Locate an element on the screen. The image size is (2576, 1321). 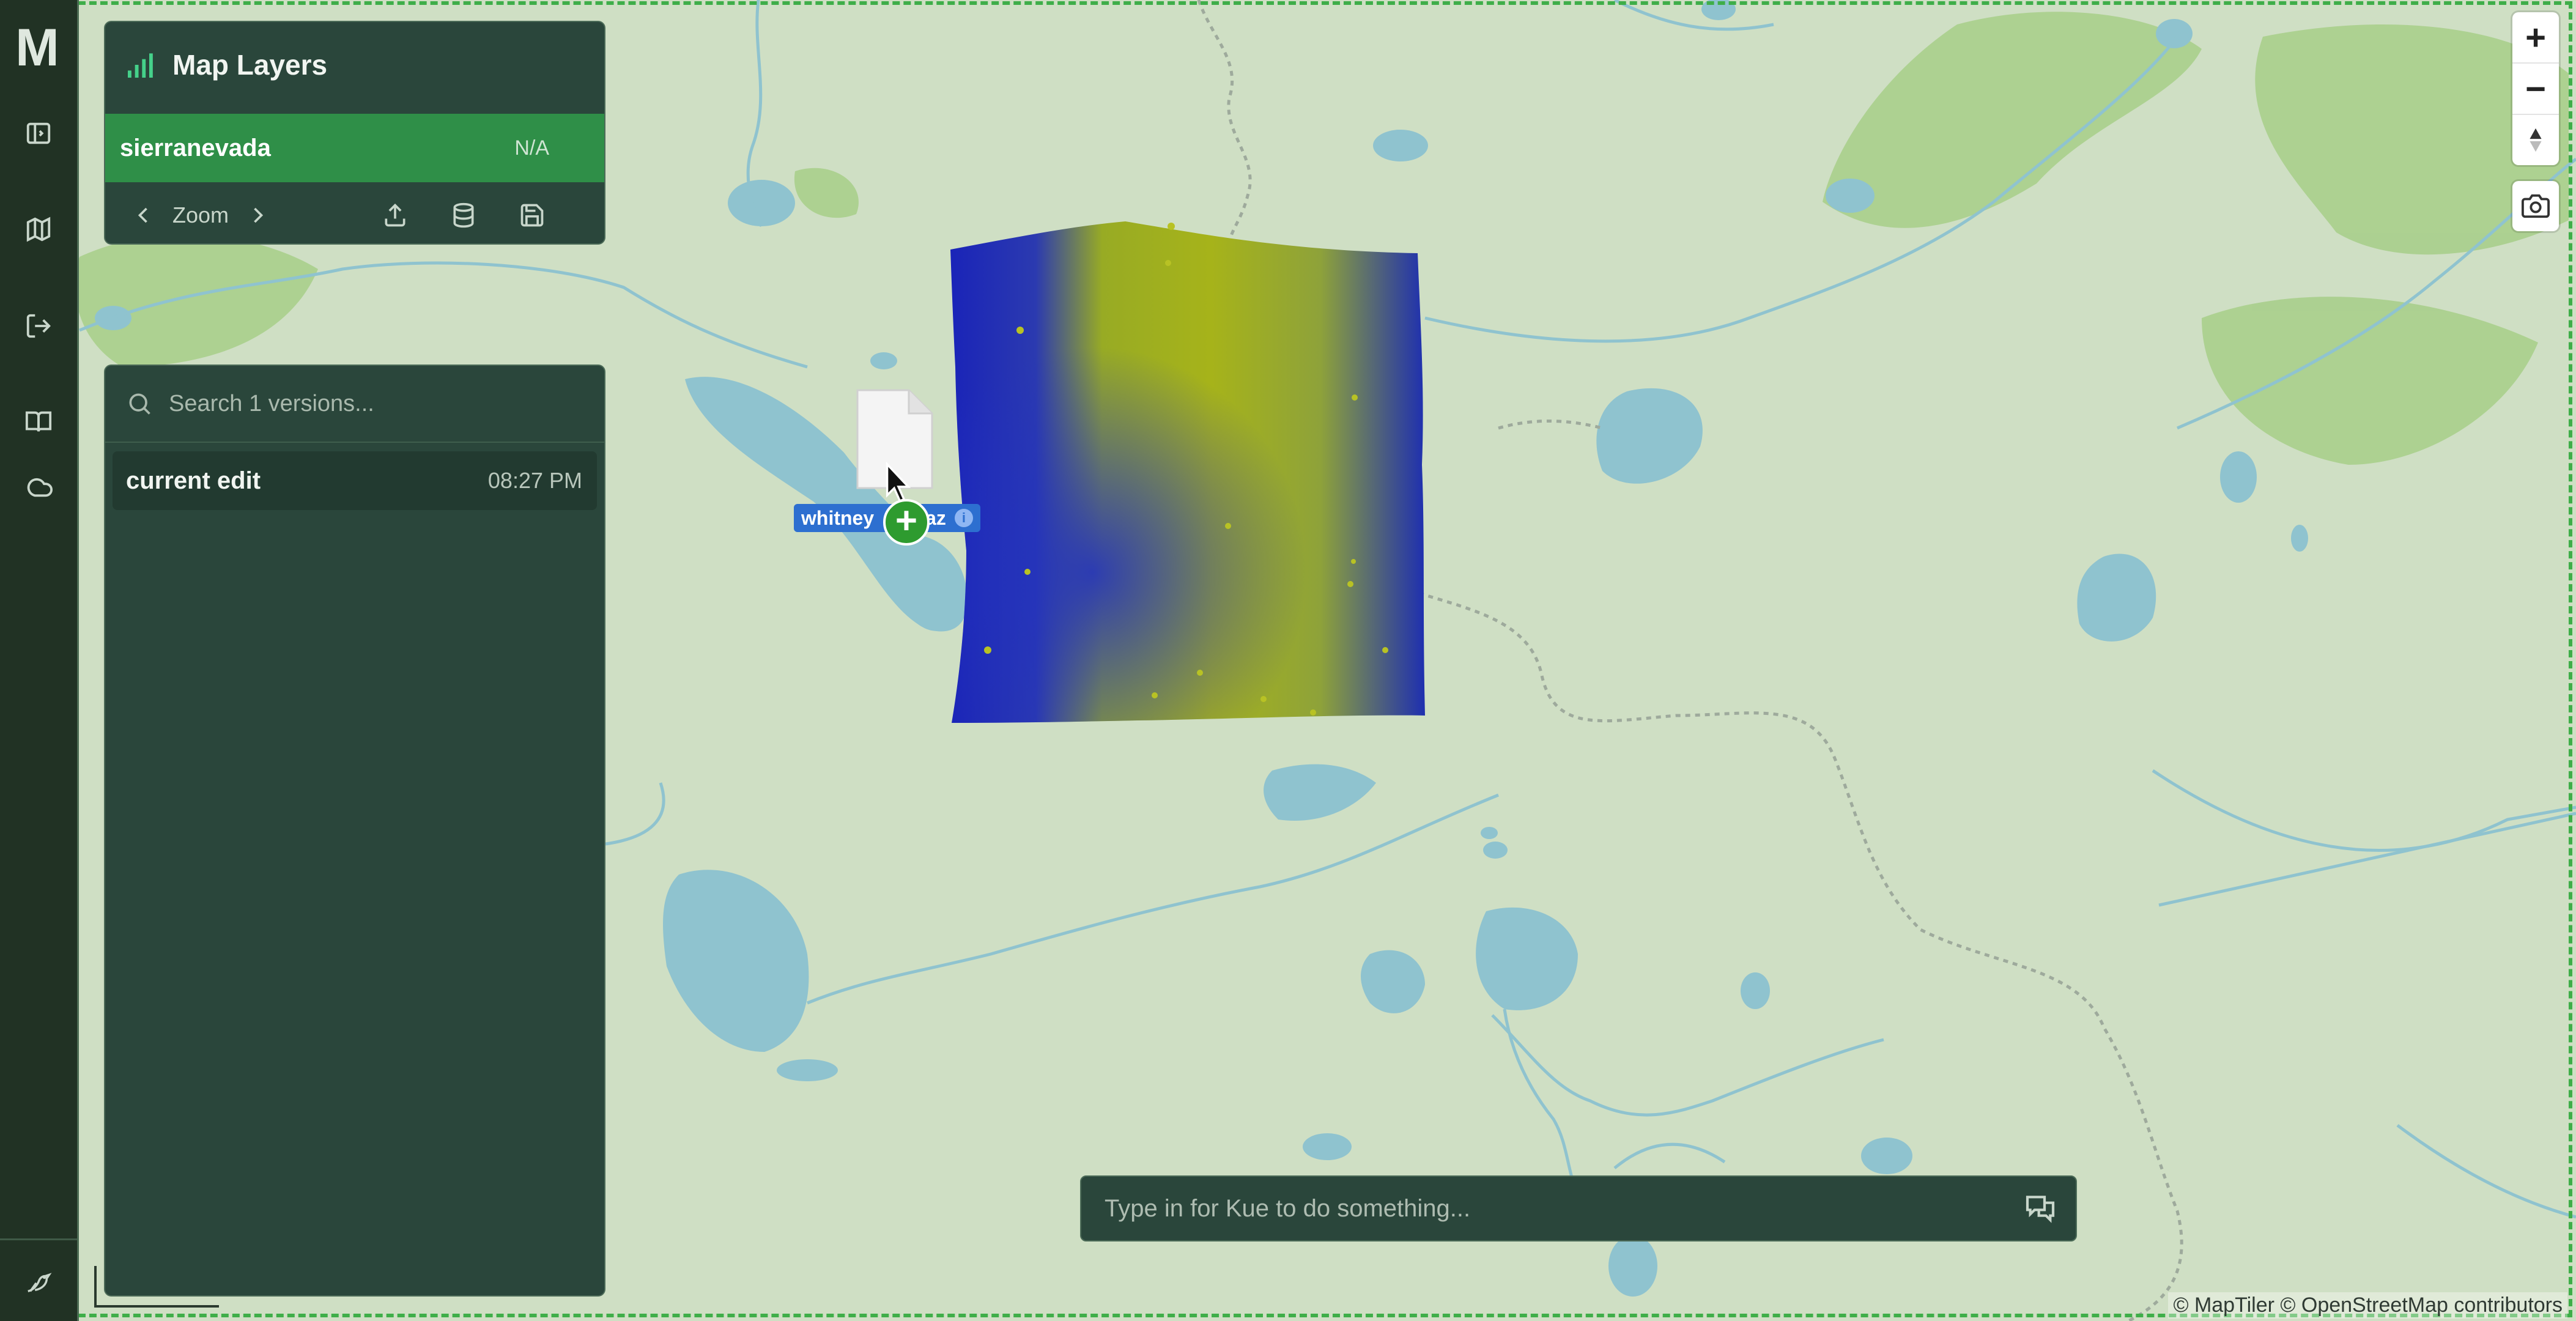
version-name: current edit is located at coordinates (193, 480).